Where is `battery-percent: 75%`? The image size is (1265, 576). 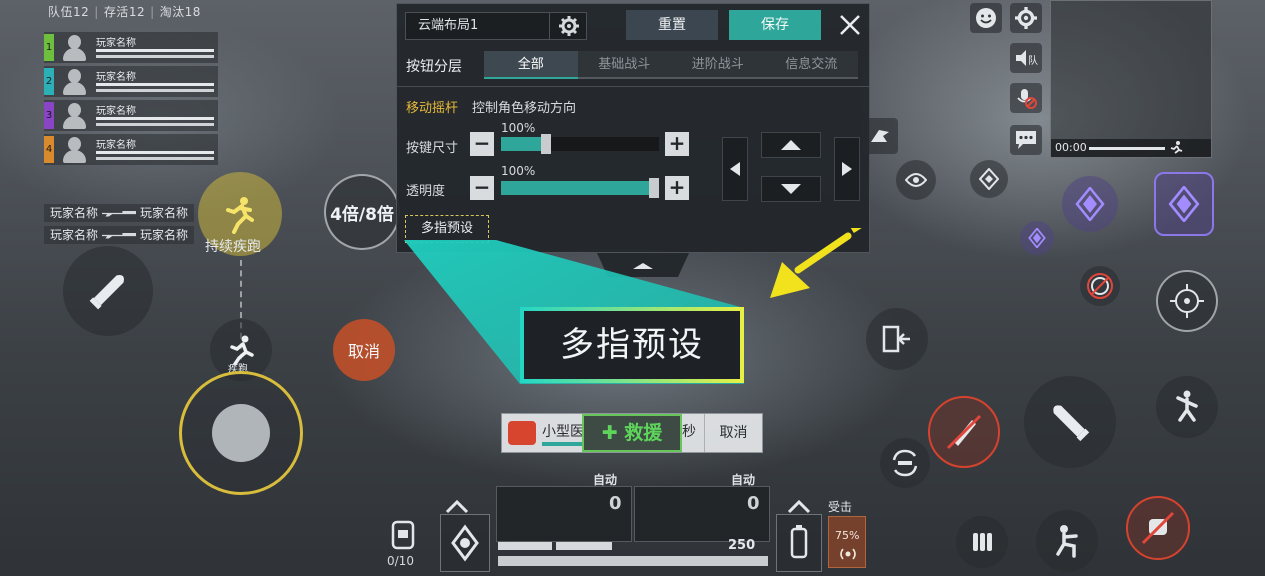
battery-percent: 75% is located at coordinates (847, 535).